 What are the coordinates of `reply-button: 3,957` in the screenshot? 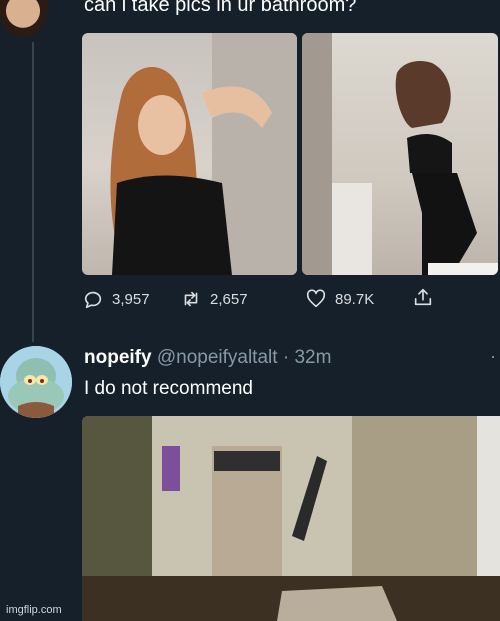 It's located at (116, 299).